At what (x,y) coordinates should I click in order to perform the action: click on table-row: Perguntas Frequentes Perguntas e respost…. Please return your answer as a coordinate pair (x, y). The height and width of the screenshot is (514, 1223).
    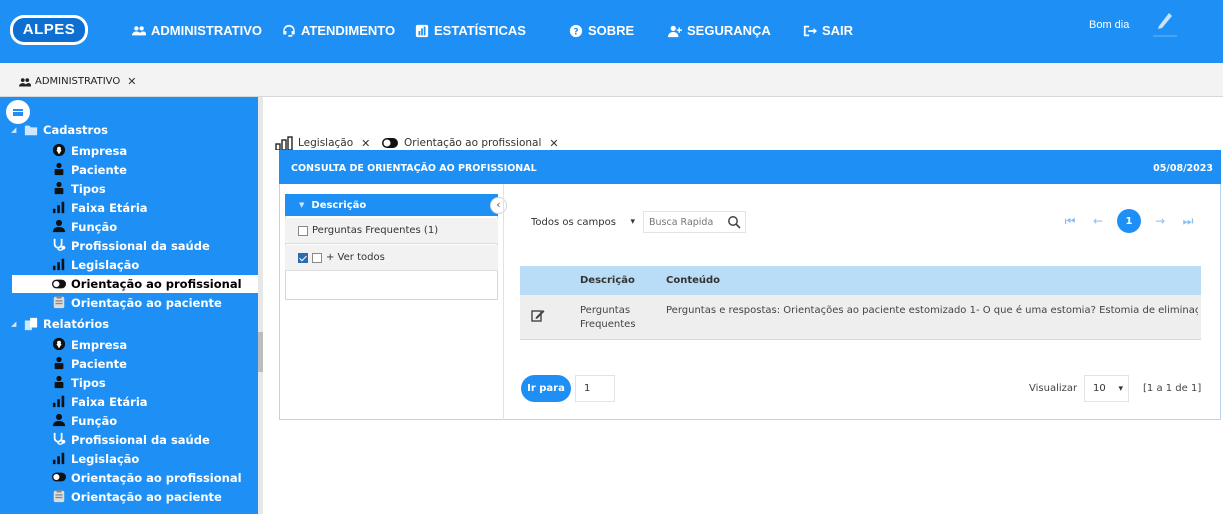
    Looking at the image, I should click on (860, 317).